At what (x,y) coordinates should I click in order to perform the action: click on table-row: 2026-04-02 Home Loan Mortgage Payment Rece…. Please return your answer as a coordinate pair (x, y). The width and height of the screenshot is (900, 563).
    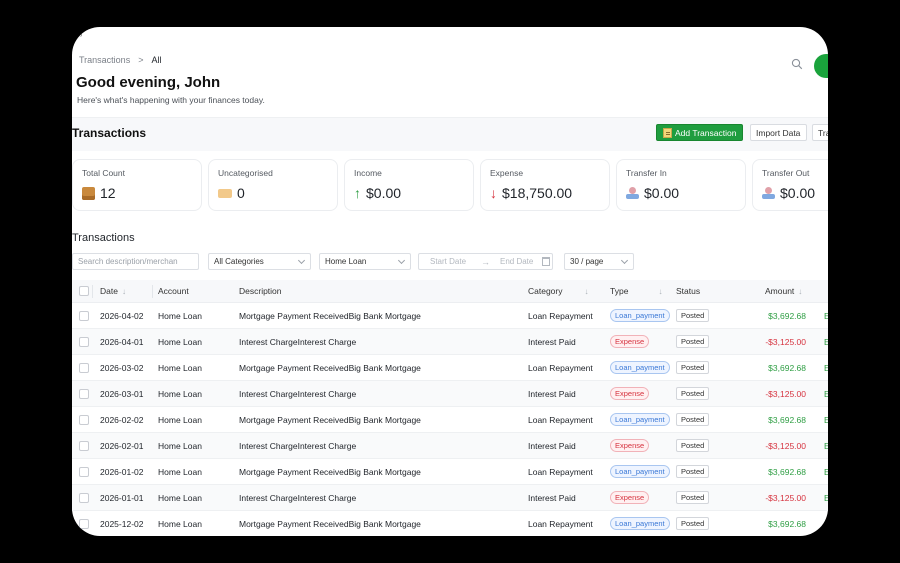
    Looking at the image, I should click on (450, 316).